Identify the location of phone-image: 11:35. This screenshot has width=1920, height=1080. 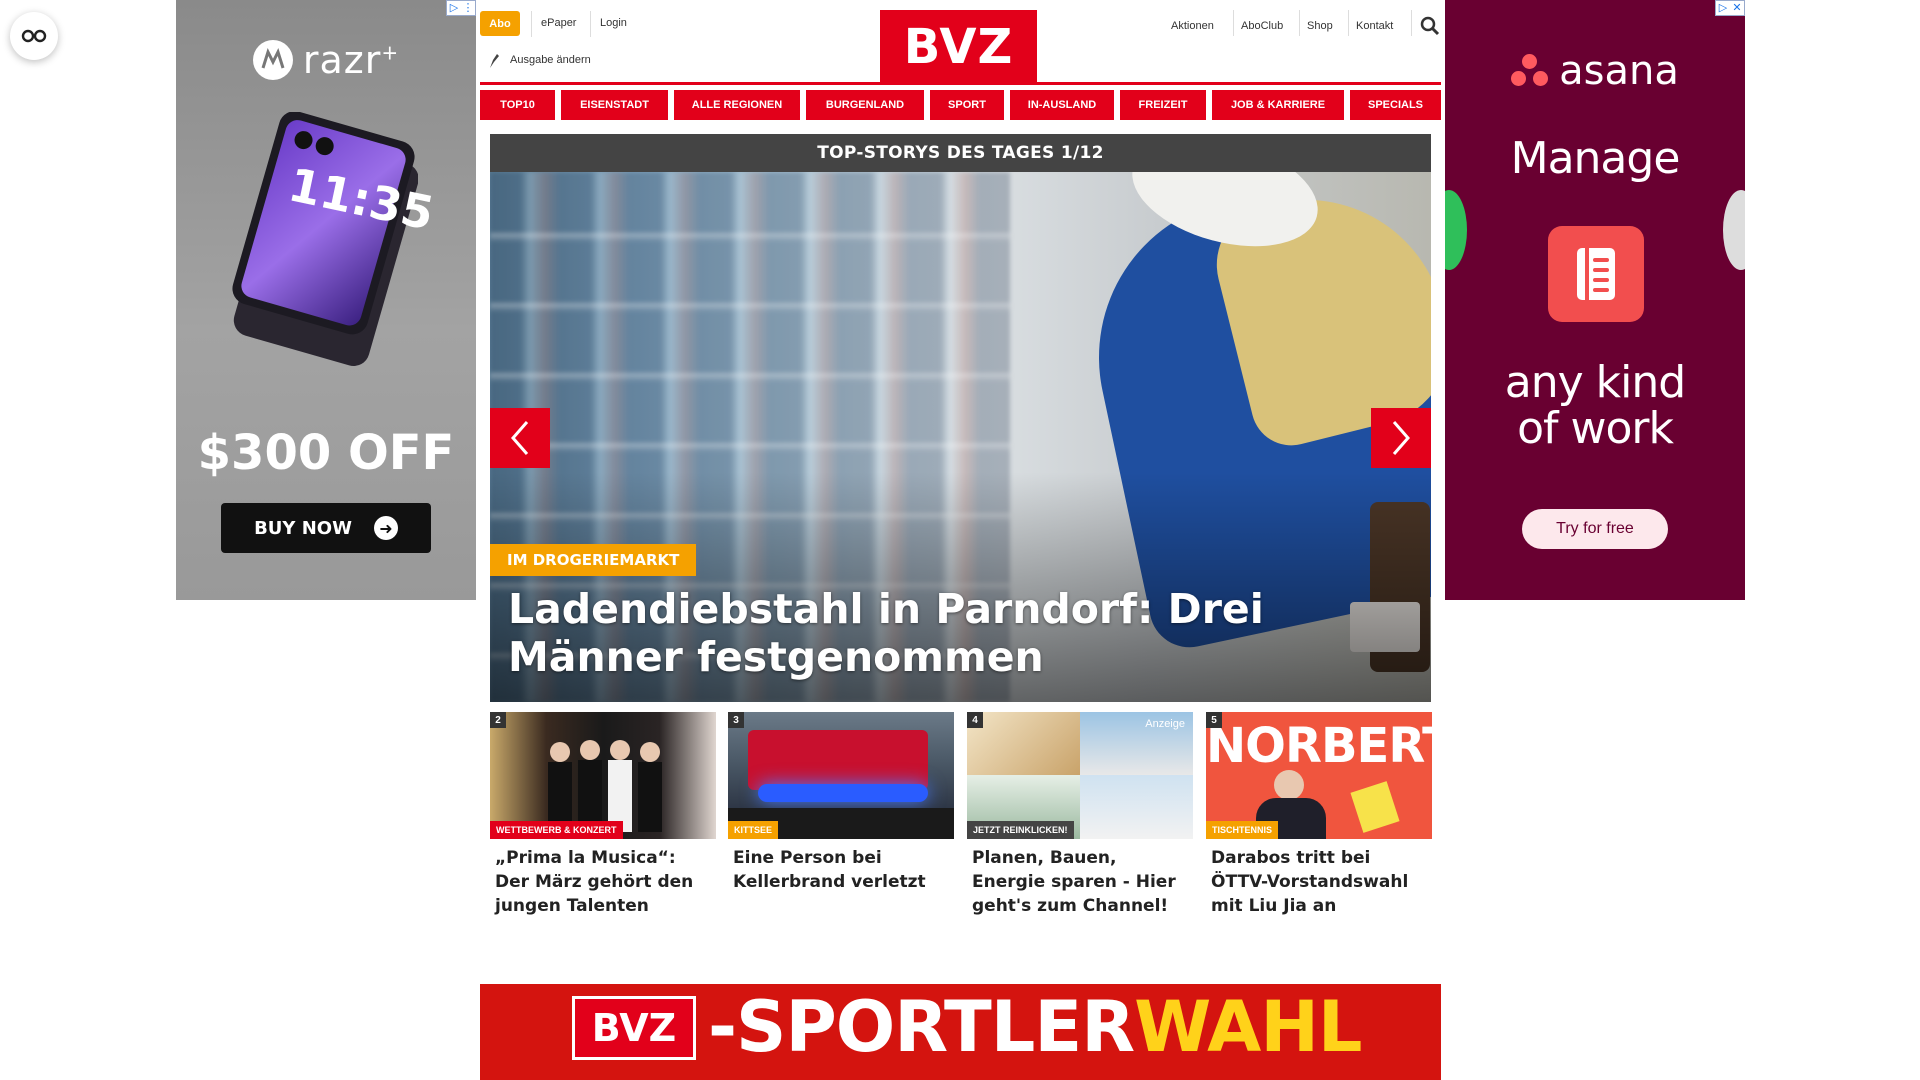
(328, 241).